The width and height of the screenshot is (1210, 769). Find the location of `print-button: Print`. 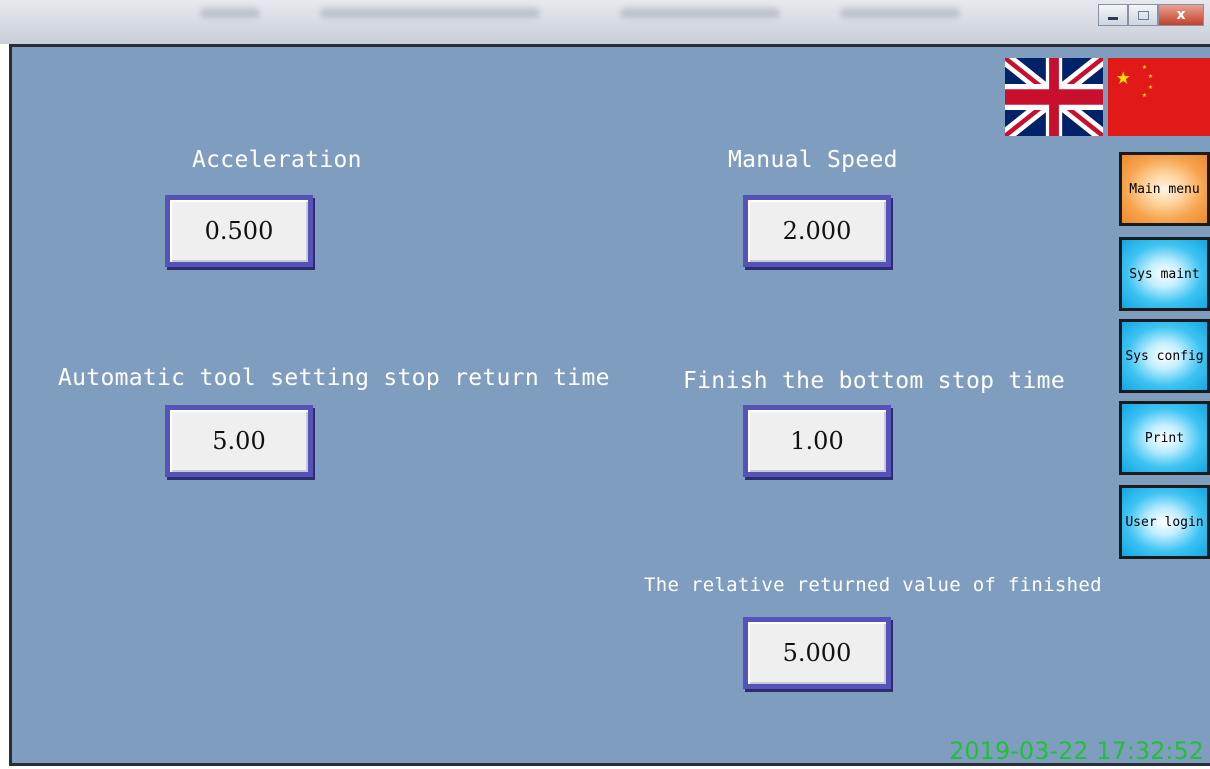

print-button: Print is located at coordinates (1164, 438).